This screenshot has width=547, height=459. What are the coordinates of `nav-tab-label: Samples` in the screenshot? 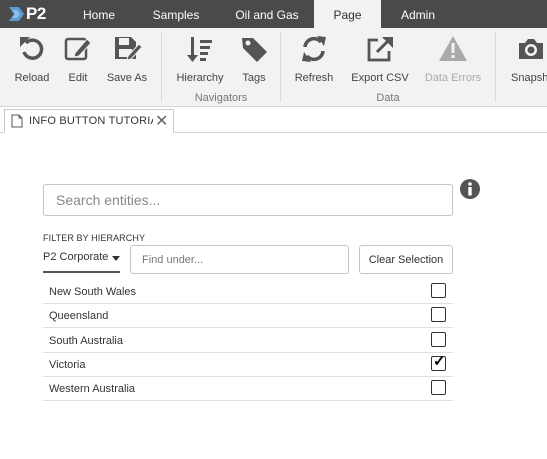 It's located at (176, 15).